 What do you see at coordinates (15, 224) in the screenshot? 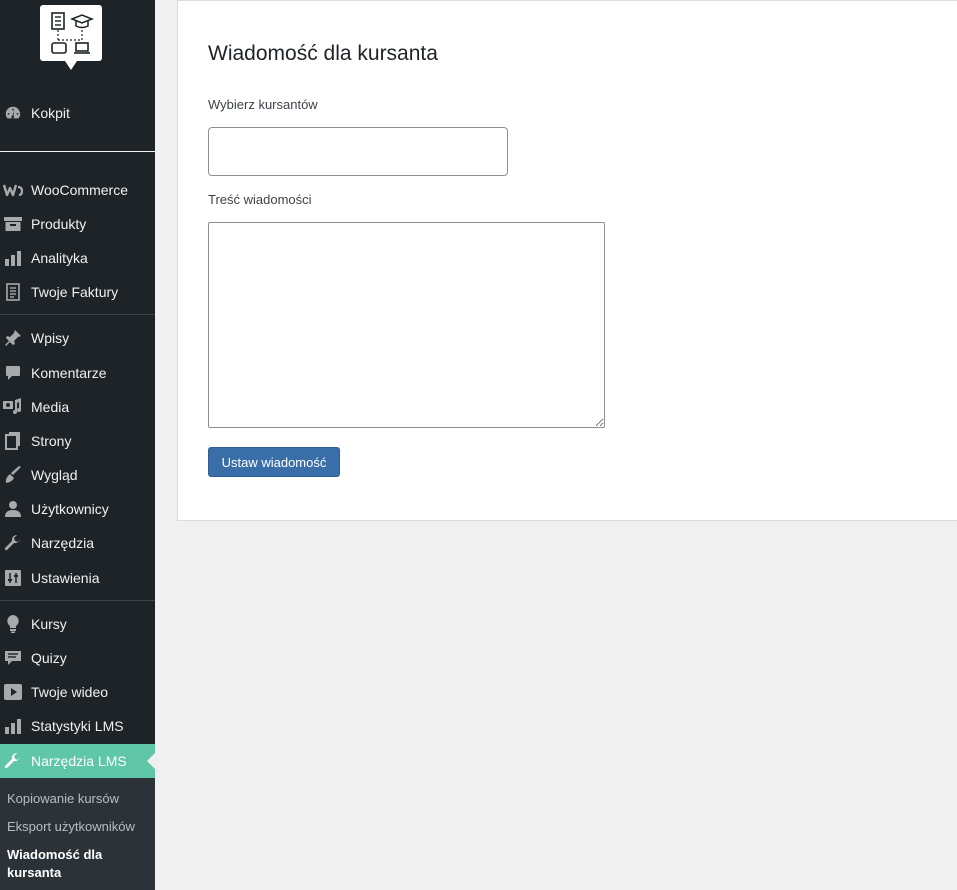
I see `archive-icon` at bounding box center [15, 224].